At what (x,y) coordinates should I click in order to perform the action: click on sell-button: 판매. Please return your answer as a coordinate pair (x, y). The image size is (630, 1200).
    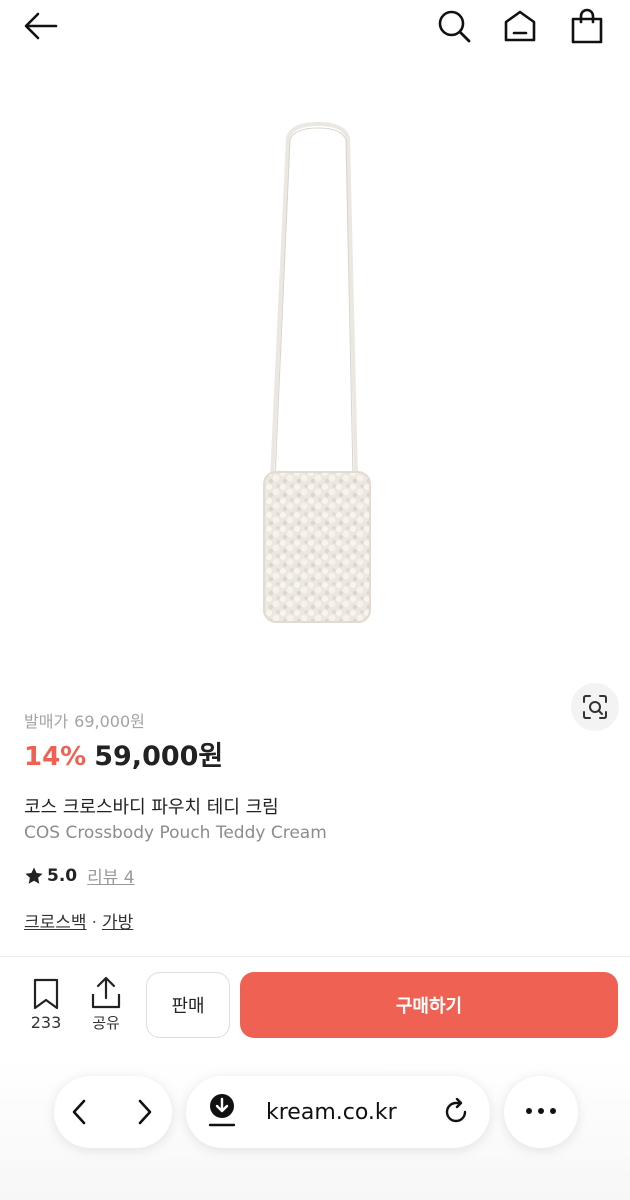
    Looking at the image, I should click on (188, 1005).